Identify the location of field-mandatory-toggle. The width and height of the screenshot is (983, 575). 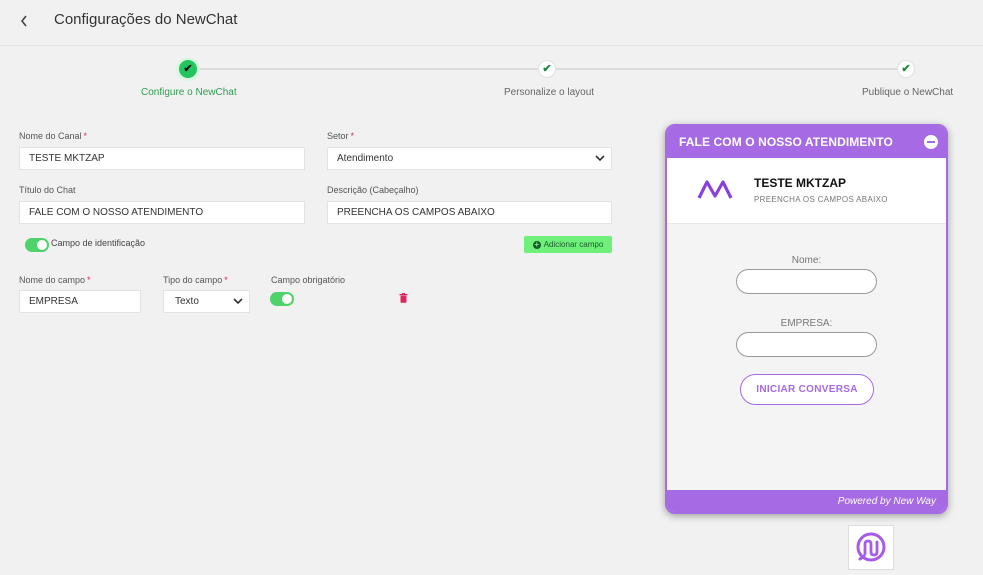
(282, 299).